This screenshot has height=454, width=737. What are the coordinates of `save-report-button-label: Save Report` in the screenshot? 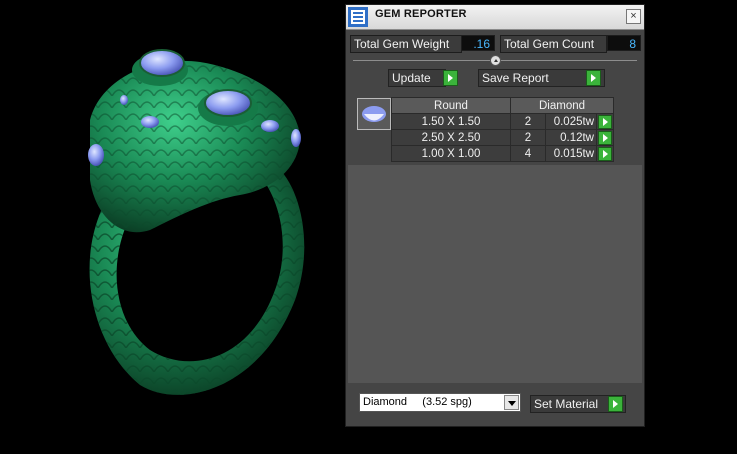 It's located at (515, 78).